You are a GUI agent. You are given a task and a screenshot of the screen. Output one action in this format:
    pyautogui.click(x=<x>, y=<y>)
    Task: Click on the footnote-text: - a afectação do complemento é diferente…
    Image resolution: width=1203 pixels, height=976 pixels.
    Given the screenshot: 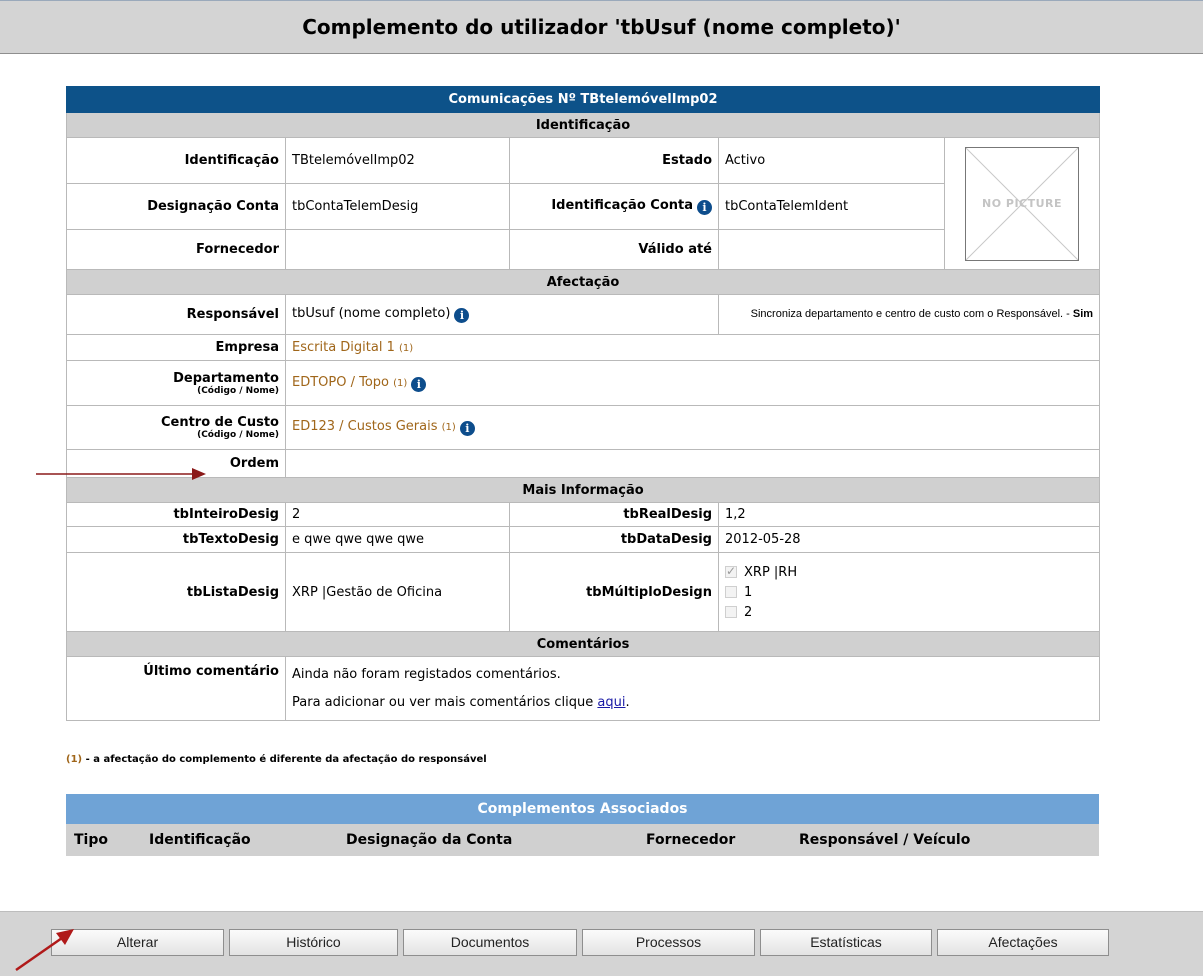 What is the action you would take?
    pyautogui.click(x=286, y=759)
    